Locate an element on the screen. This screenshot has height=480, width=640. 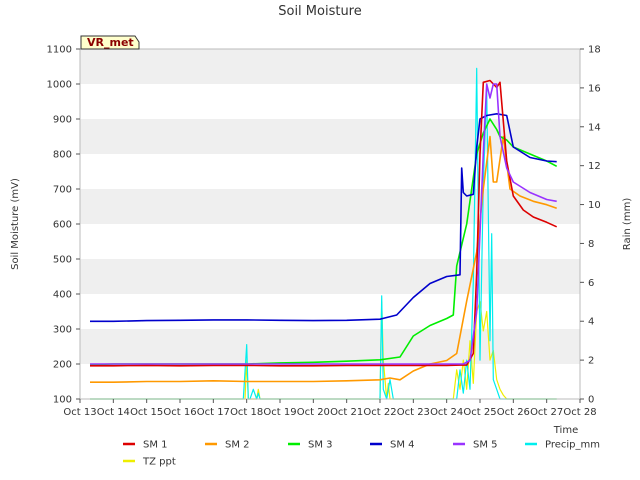
x-tick-label: Oct 22 is located at coordinates (379, 412).